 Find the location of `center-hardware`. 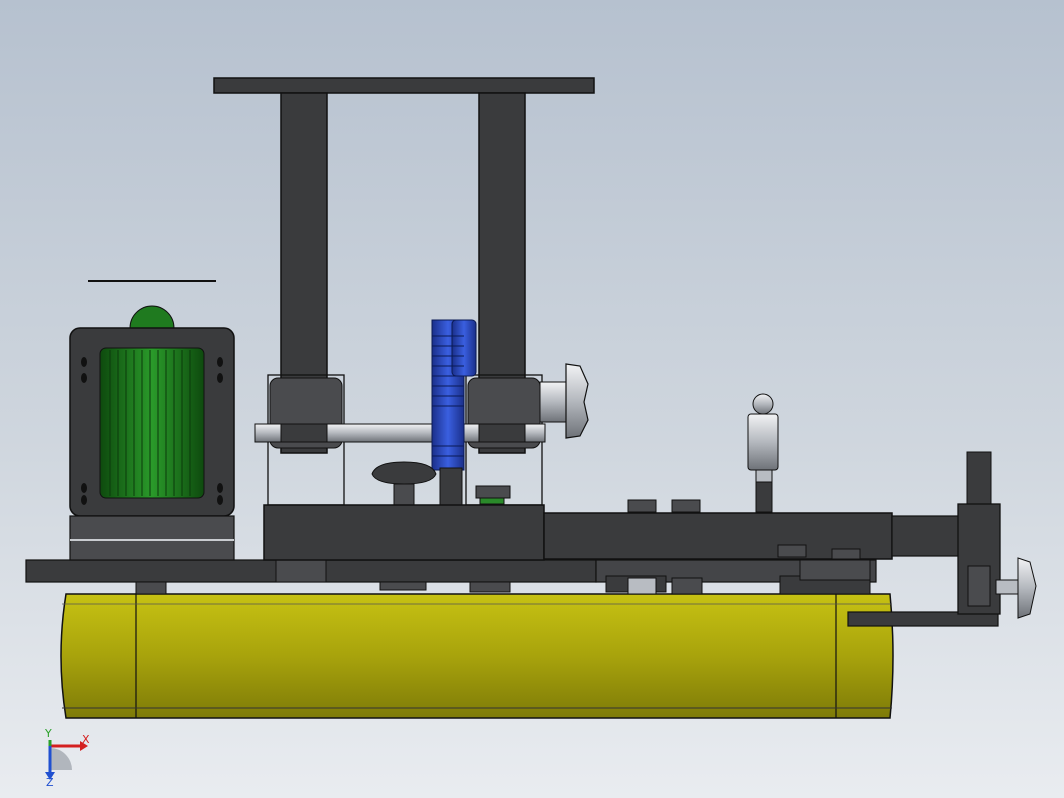

center-hardware is located at coordinates (493, 495).